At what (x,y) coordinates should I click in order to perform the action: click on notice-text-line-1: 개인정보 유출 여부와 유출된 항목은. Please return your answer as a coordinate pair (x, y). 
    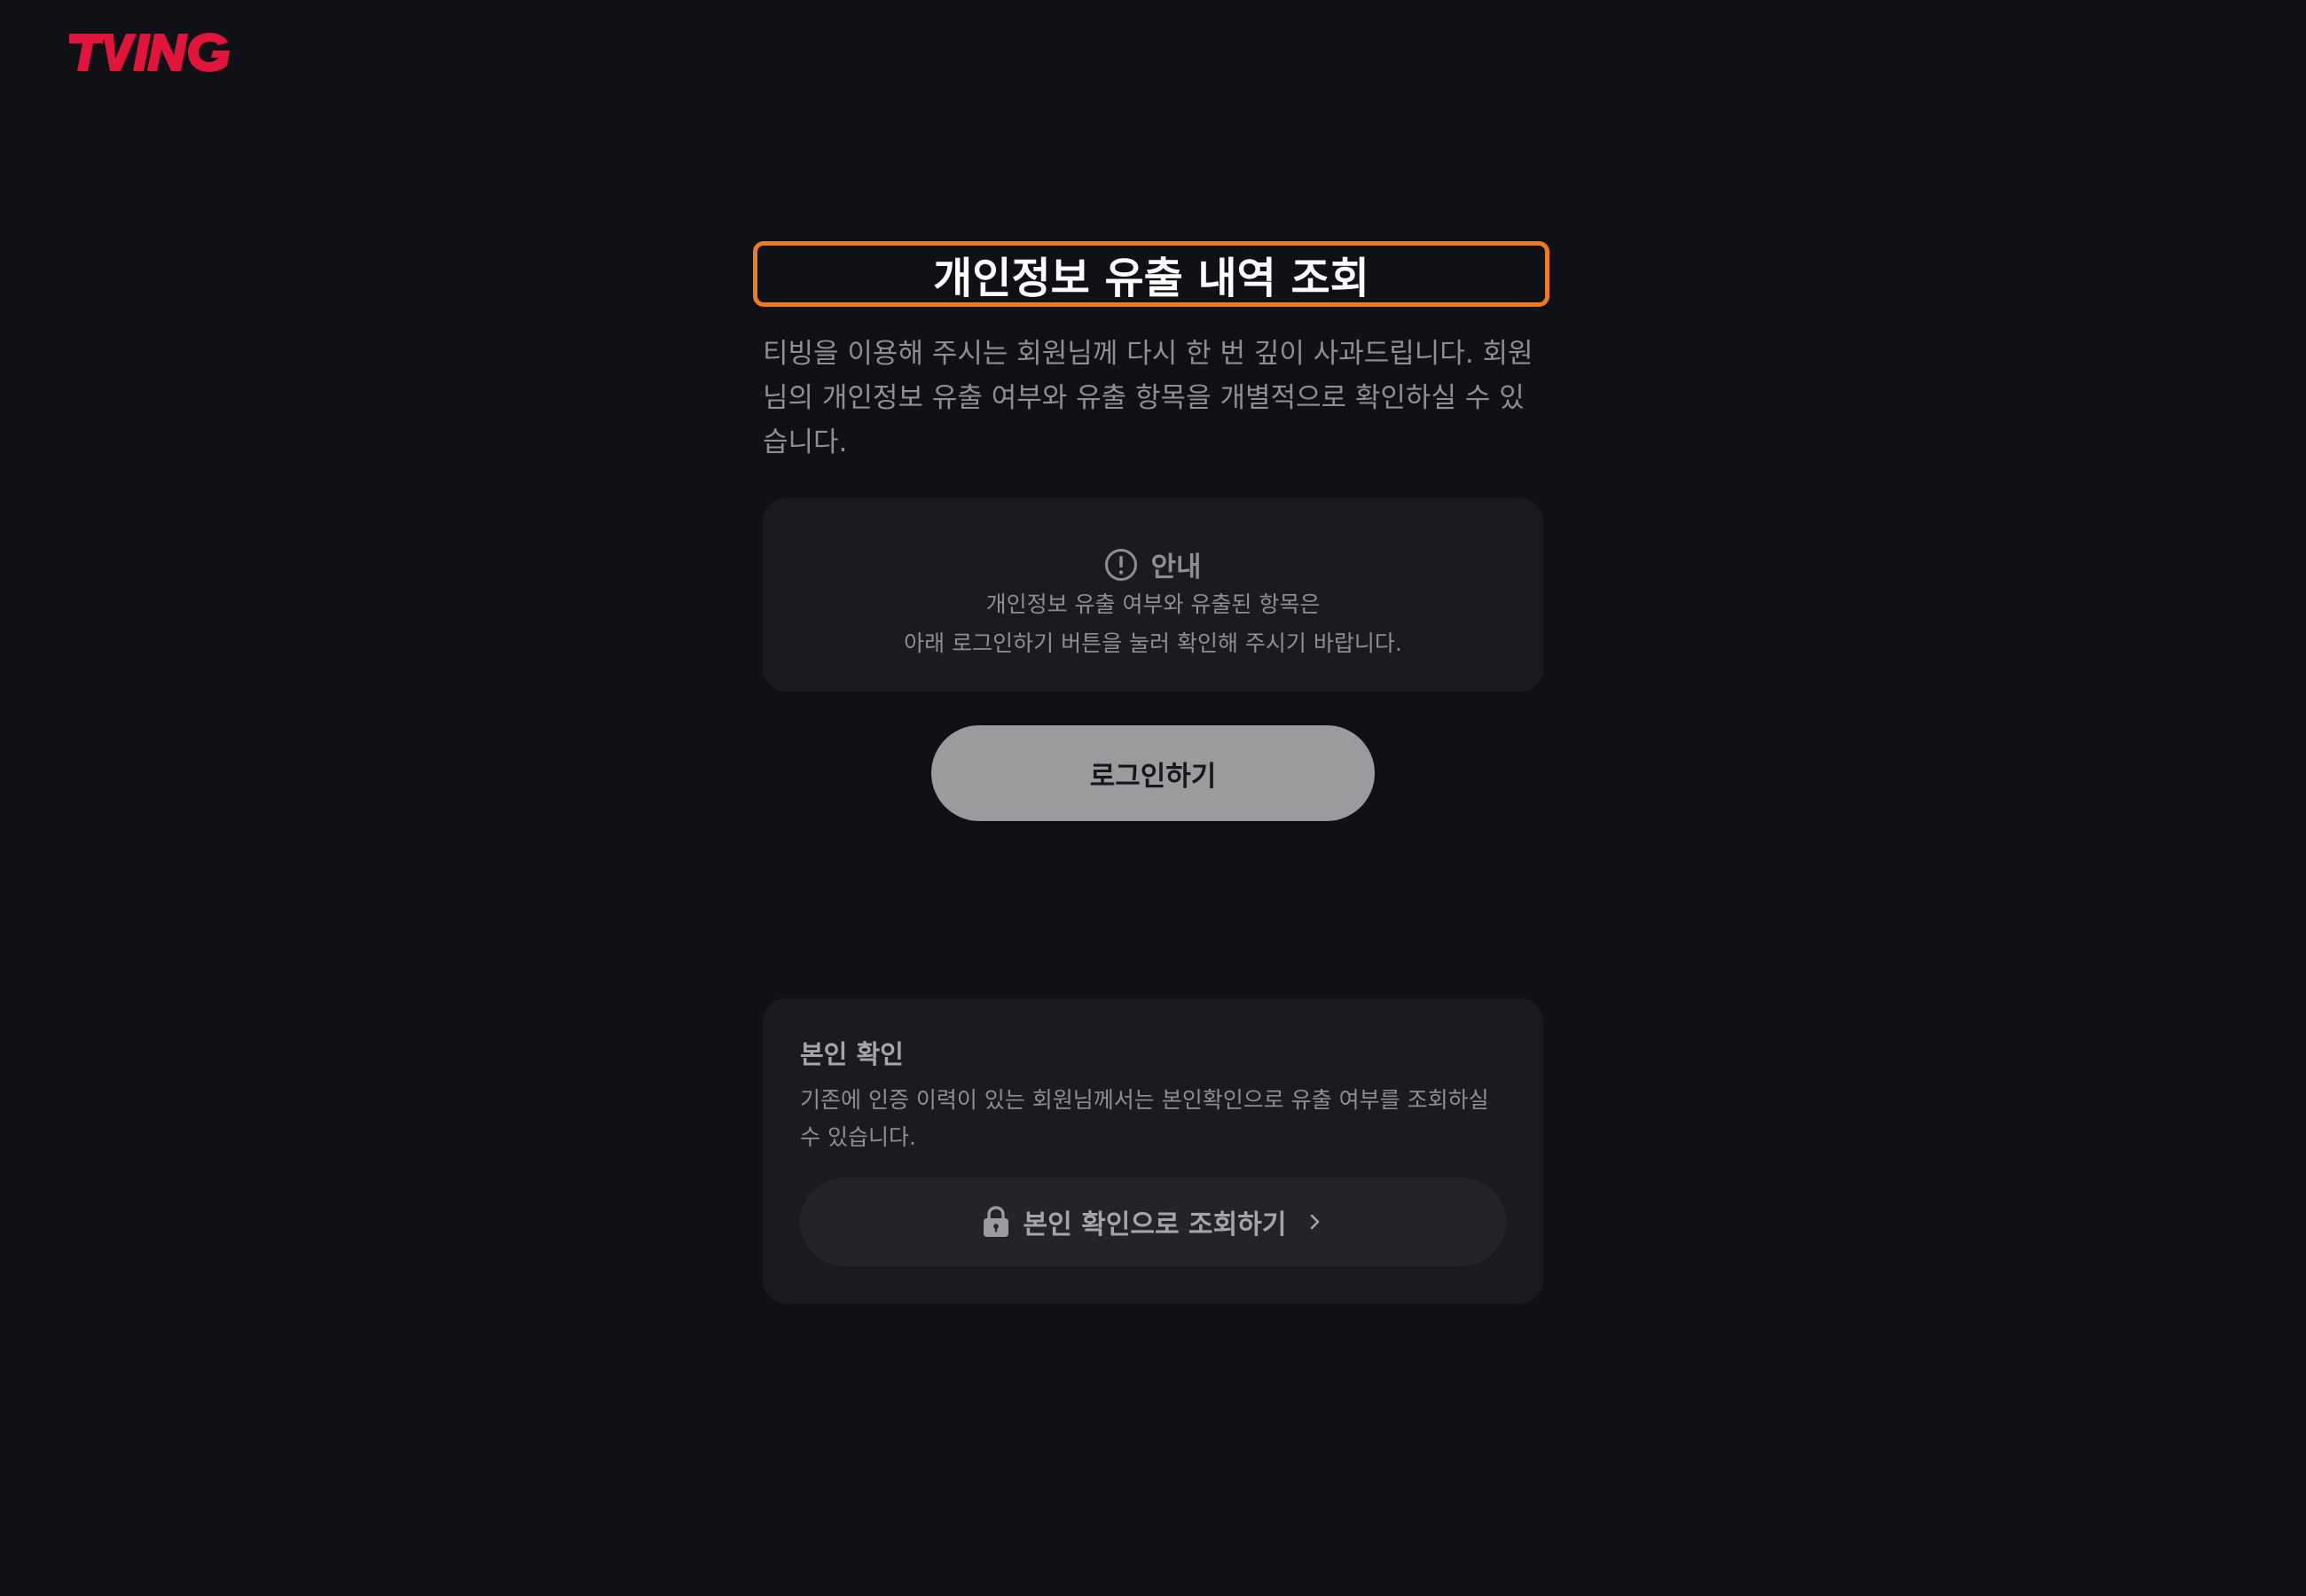
    Looking at the image, I should click on (1153, 604).